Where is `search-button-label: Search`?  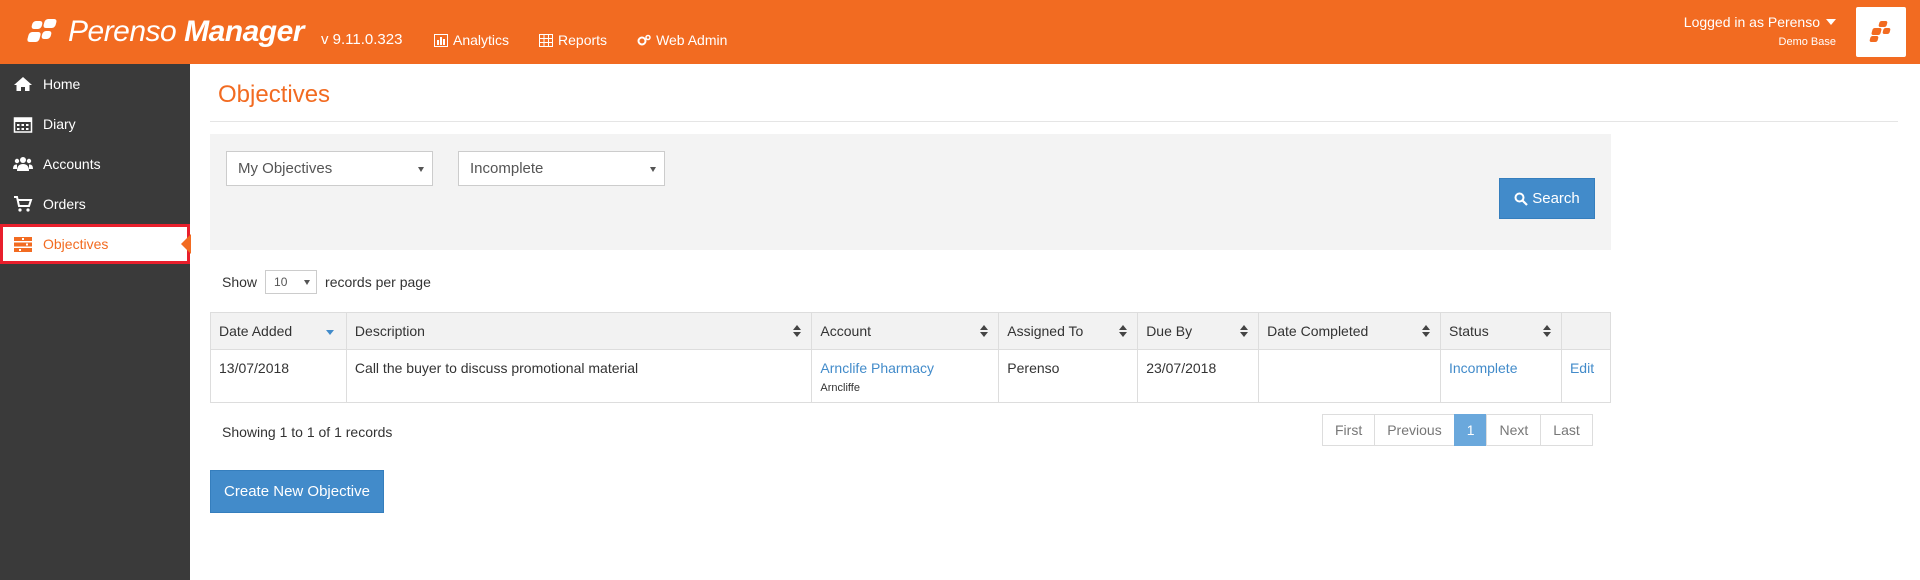
search-button-label: Search is located at coordinates (1556, 198).